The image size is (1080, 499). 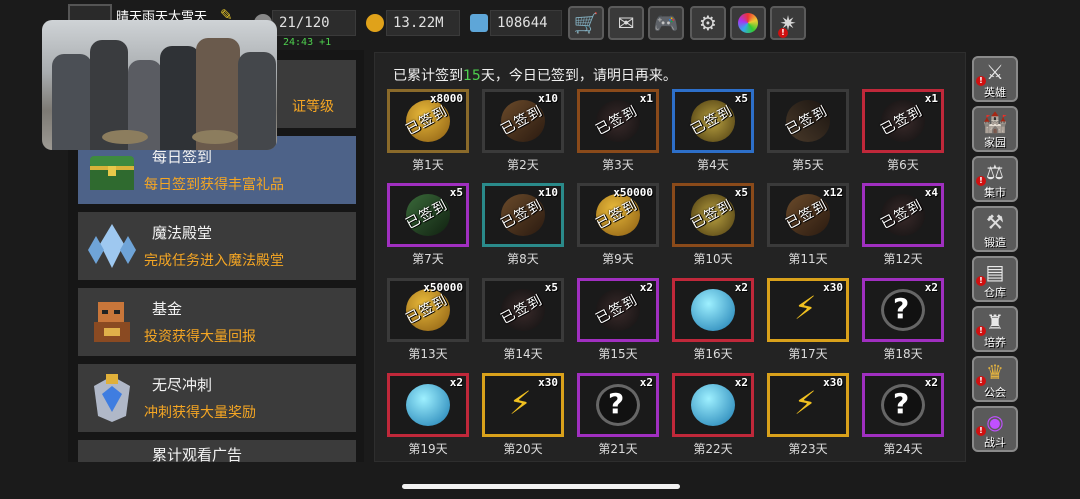 What do you see at coordinates (428, 121) in the screenshot?
I see `reward-slot: x8000 已签到` at bounding box center [428, 121].